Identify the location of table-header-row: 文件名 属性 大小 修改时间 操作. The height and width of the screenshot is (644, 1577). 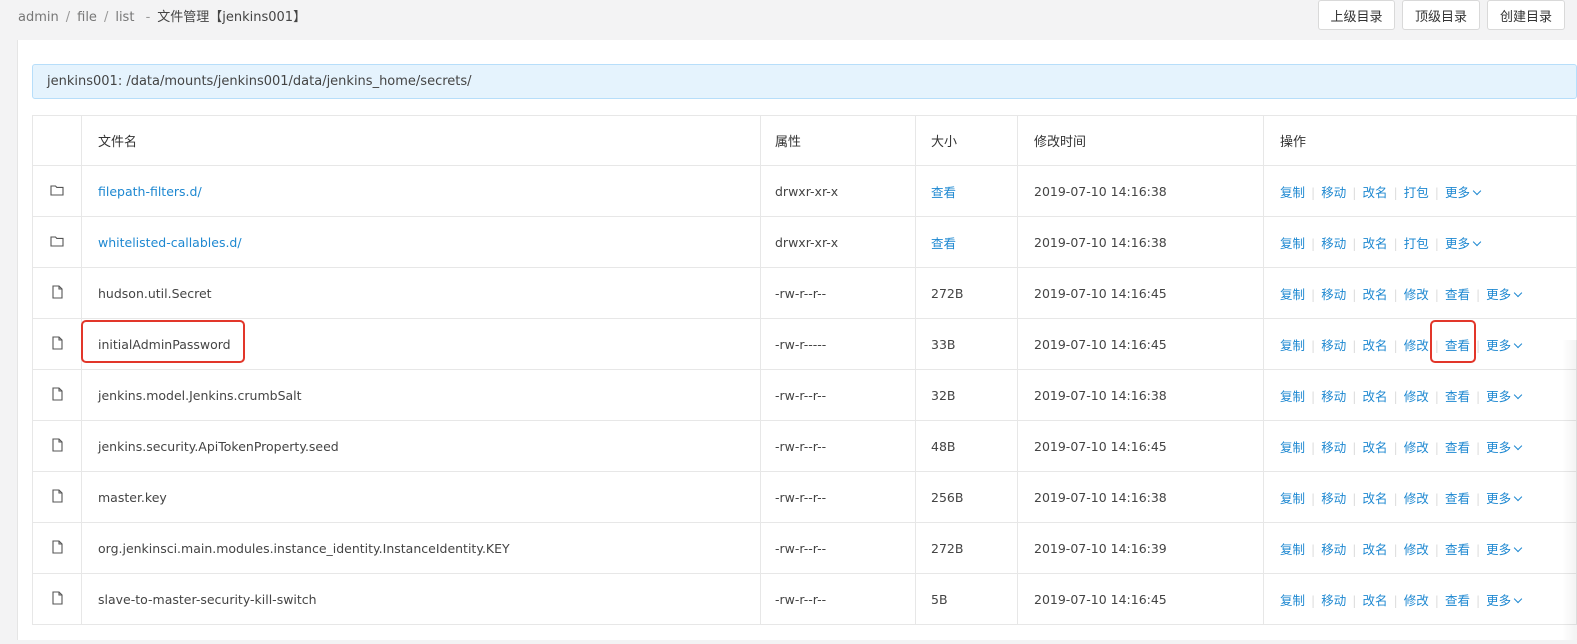
(804, 140).